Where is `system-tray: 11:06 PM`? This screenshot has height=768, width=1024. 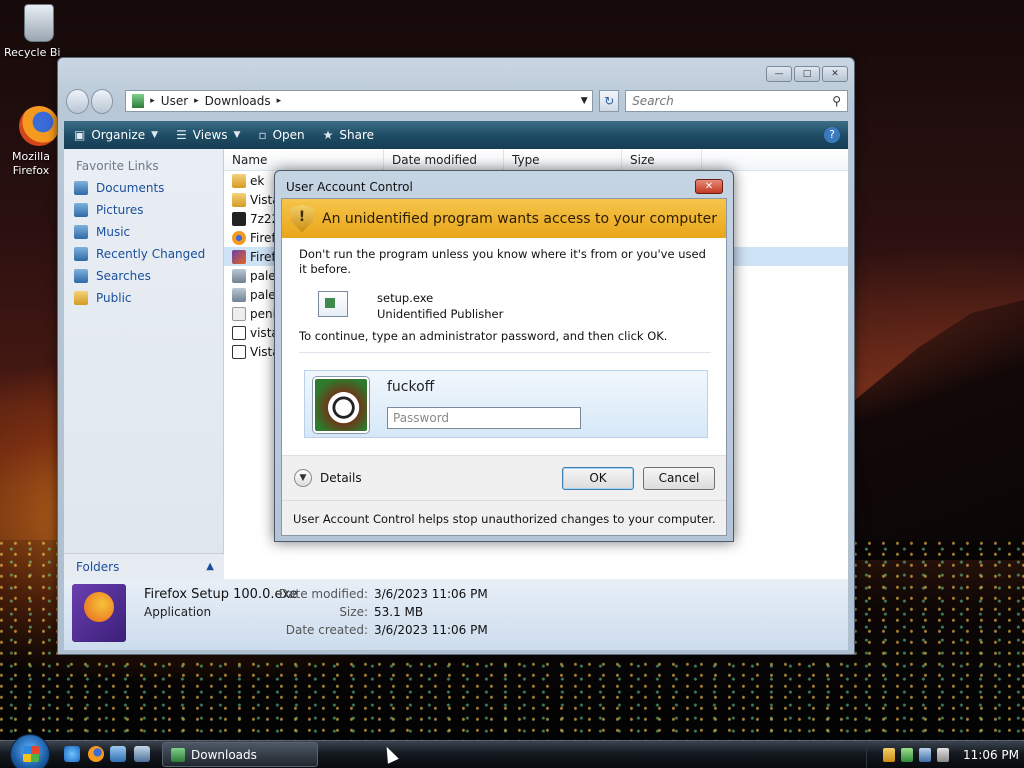
system-tray: 11:06 PM is located at coordinates (945, 754).